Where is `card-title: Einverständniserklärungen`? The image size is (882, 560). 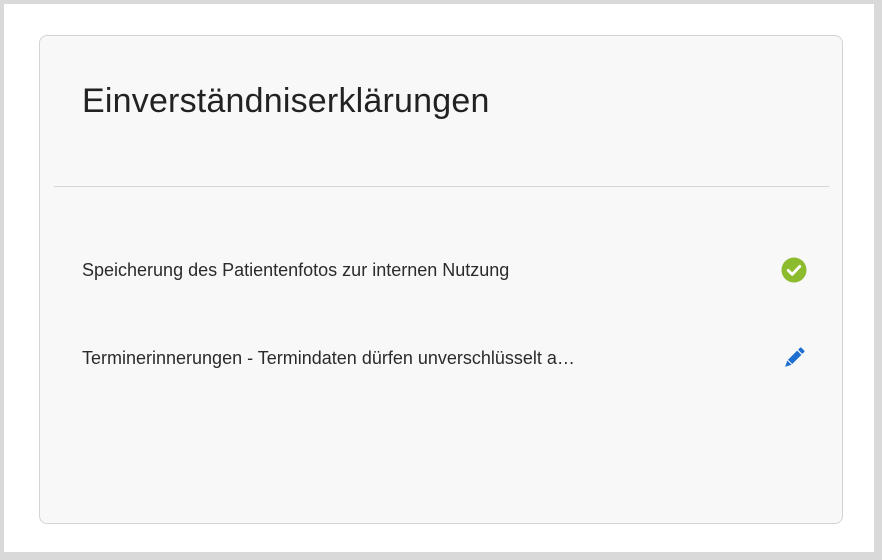
card-title: Einverständniserklärungen is located at coordinates (286, 101).